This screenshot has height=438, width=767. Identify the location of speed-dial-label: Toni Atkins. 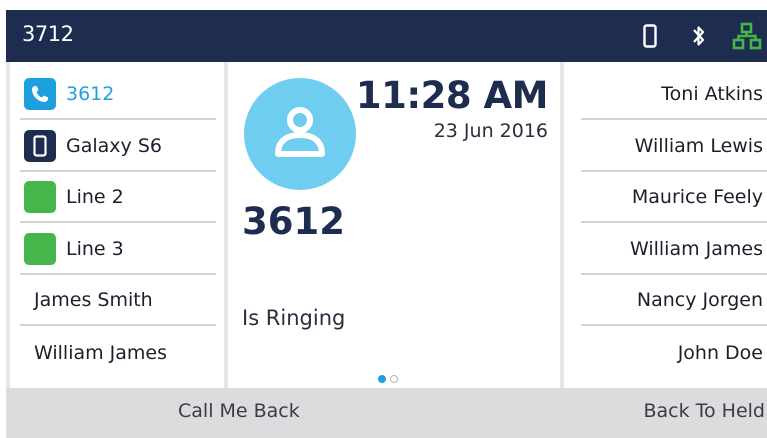
(712, 94).